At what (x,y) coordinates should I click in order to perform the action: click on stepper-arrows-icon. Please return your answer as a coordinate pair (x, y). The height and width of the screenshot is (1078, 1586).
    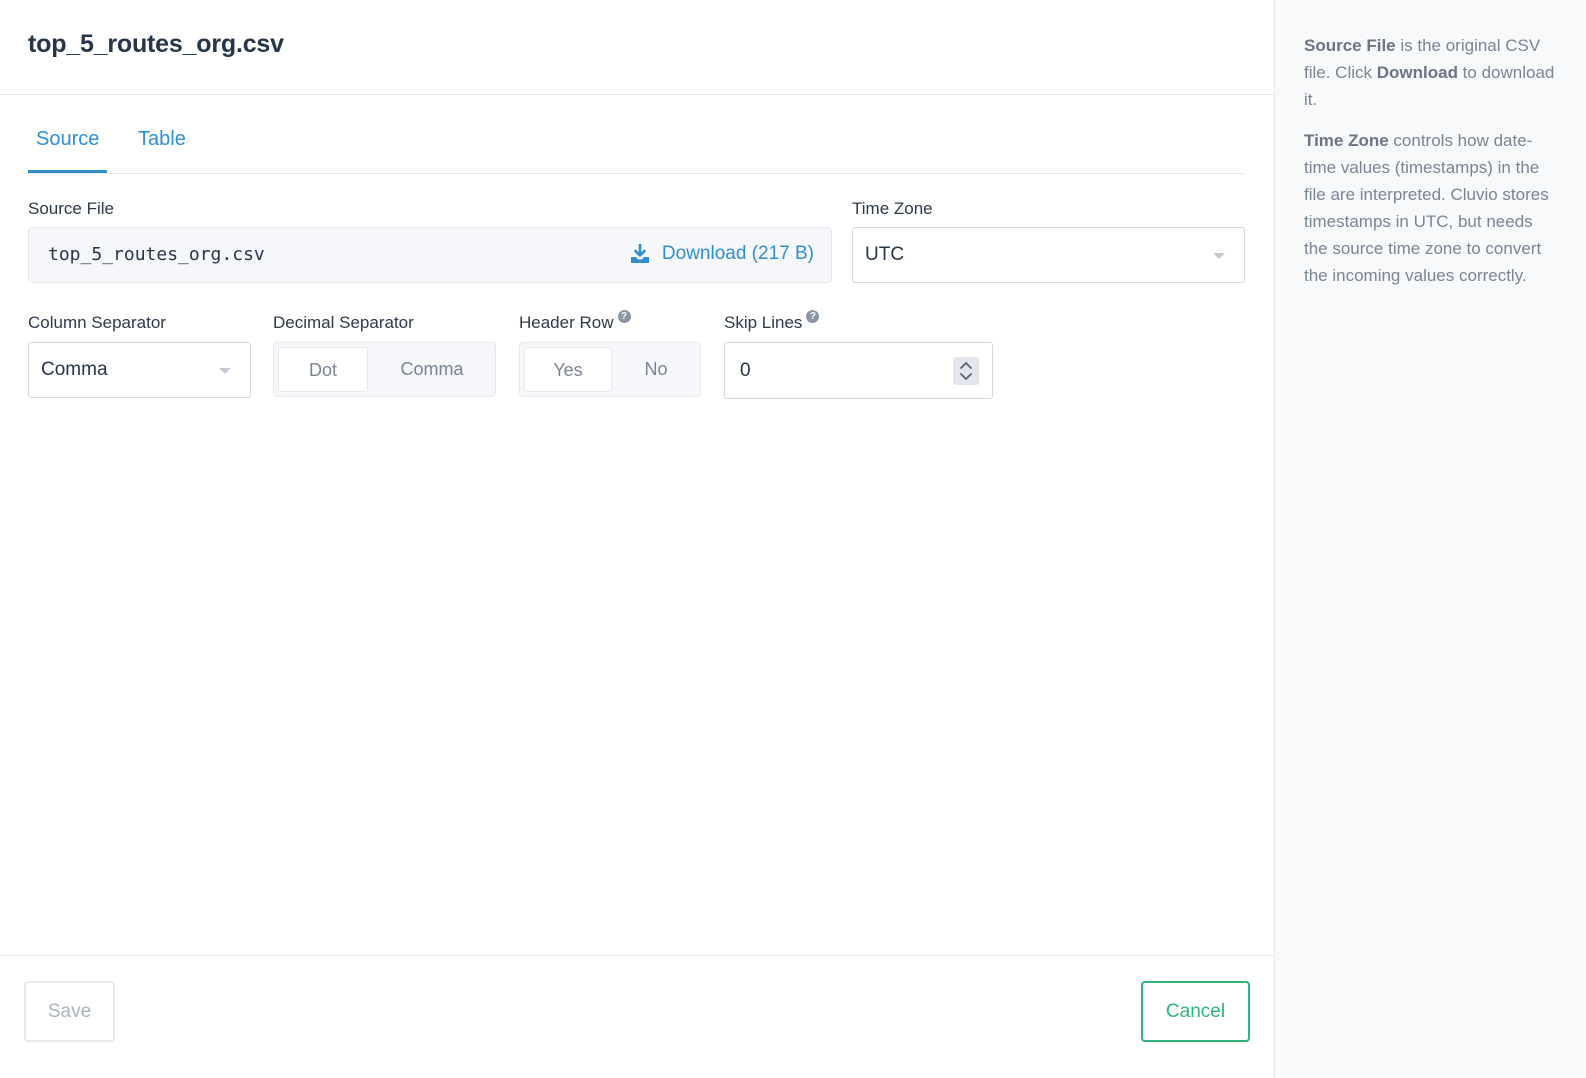
    Looking at the image, I should click on (966, 371).